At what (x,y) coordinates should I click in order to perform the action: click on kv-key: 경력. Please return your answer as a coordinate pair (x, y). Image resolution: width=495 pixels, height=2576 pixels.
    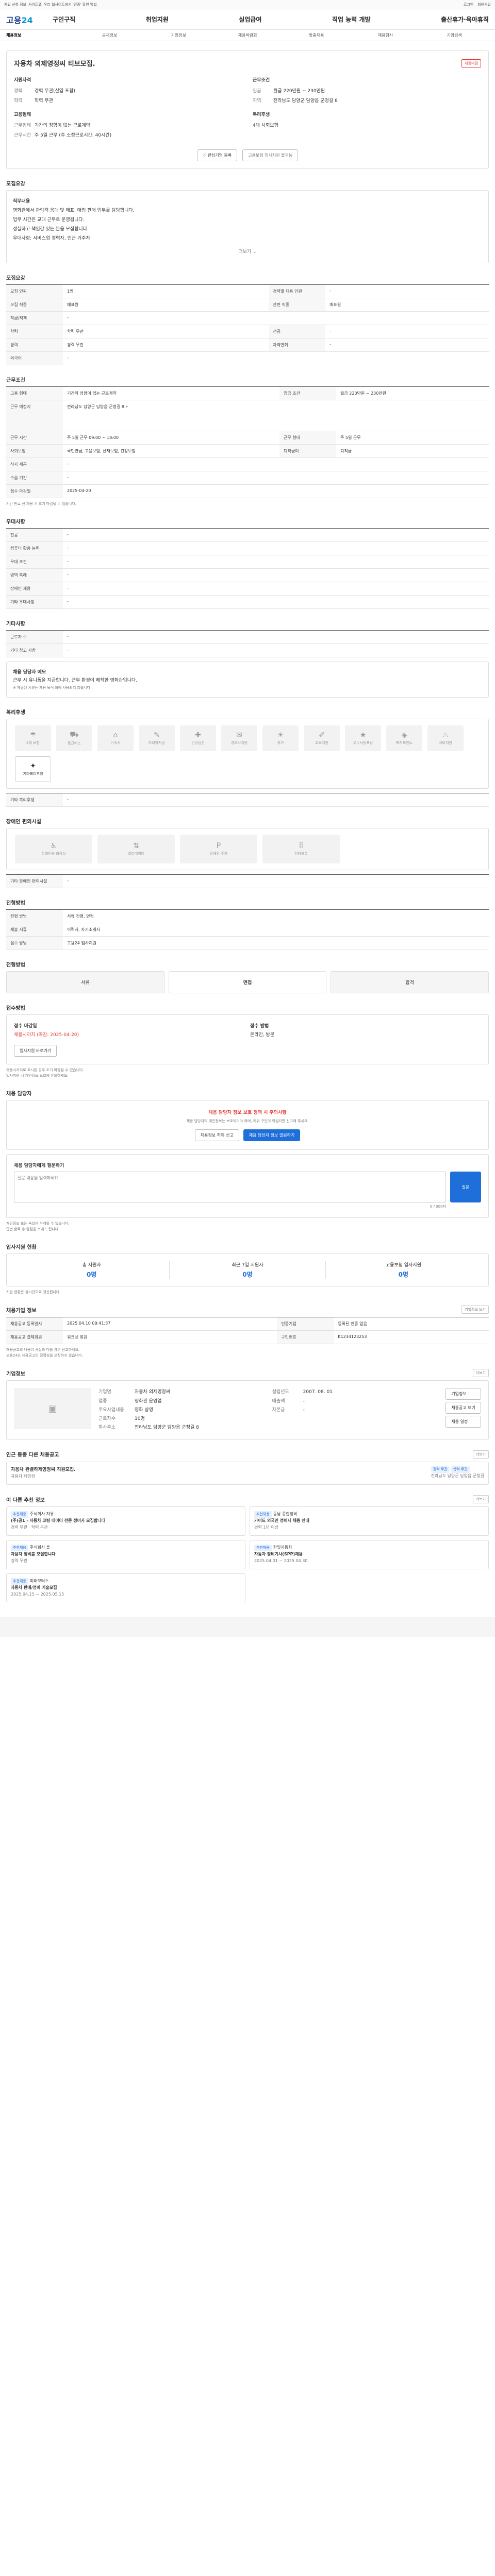
    Looking at the image, I should click on (34, 345).